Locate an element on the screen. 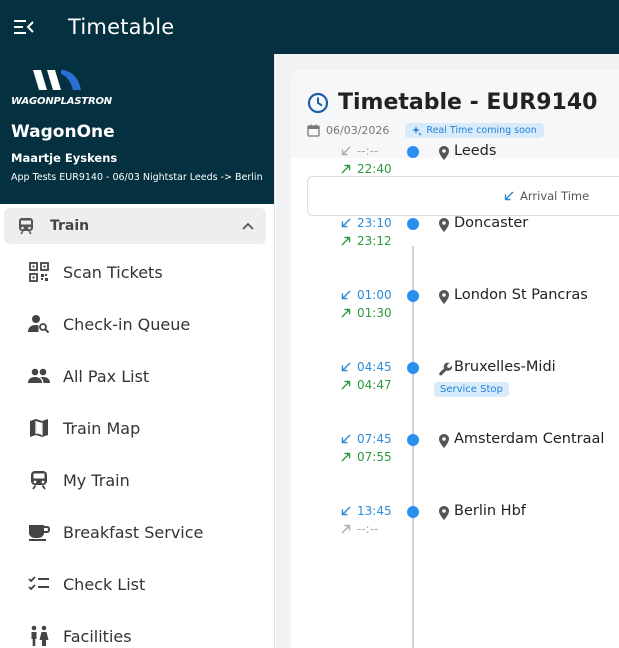 Image resolution: width=619 pixels, height=648 pixels. timeline-stop: 07:45 07:55 Amsterdam Centraal is located at coordinates (455, 453).